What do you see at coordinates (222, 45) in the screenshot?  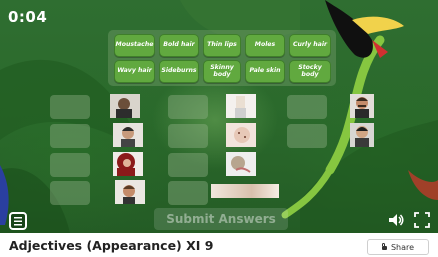 I see `word-chip: Thin lips` at bounding box center [222, 45].